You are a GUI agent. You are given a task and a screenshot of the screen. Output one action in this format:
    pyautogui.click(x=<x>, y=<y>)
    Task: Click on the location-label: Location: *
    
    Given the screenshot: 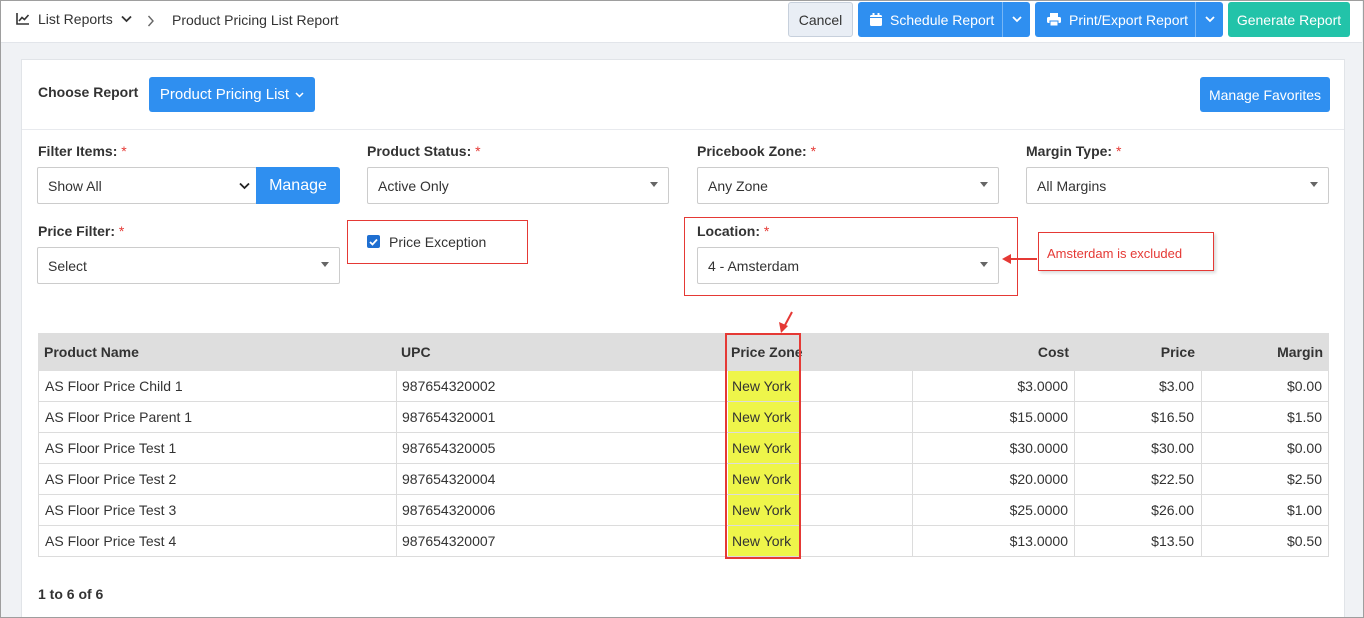 What is the action you would take?
    pyautogui.click(x=733, y=231)
    